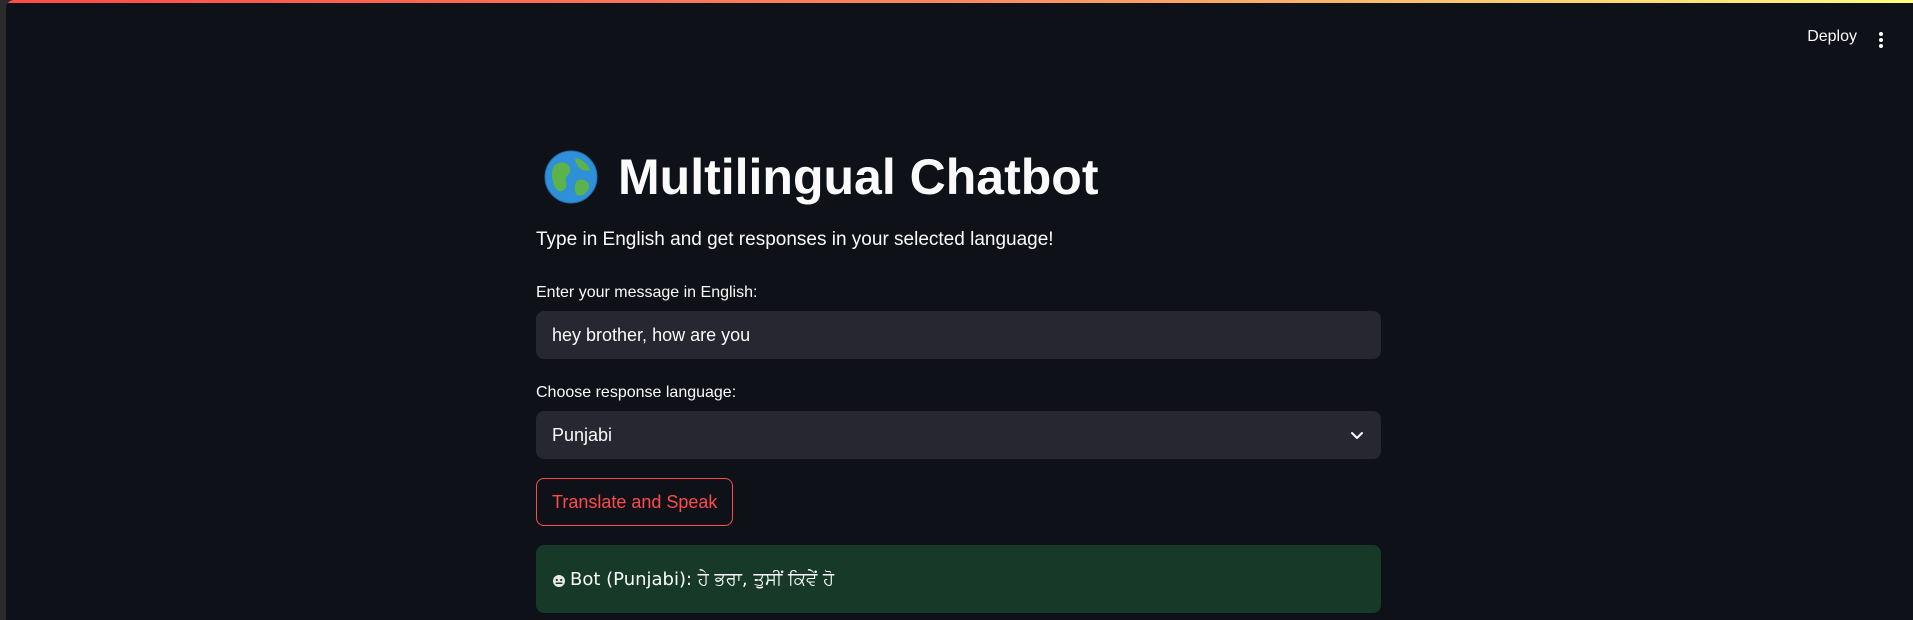 The width and height of the screenshot is (1913, 620). I want to click on top-decoration-bar, so click(959, 1).